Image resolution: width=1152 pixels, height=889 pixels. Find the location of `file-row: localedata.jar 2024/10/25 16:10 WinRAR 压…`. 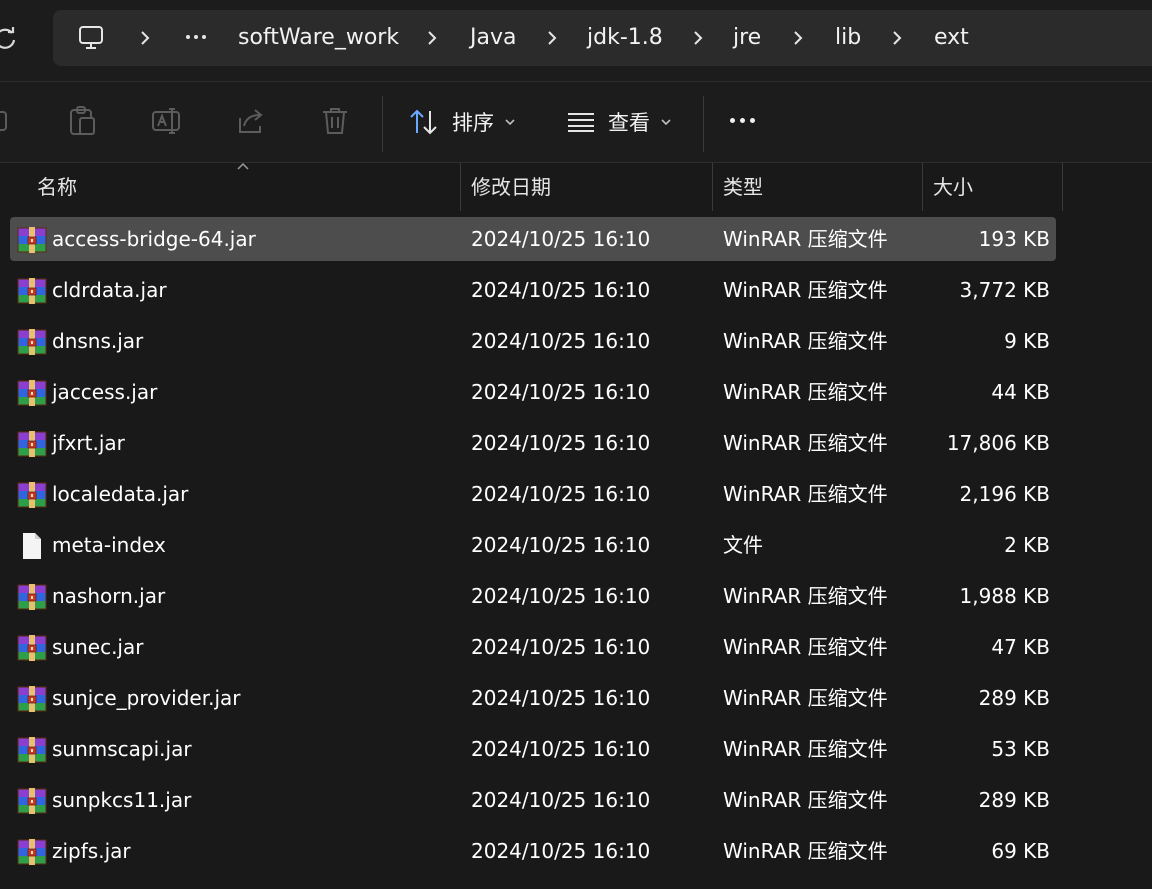

file-row: localedata.jar 2024/10/25 16:10 WinRAR 压… is located at coordinates (533, 494).